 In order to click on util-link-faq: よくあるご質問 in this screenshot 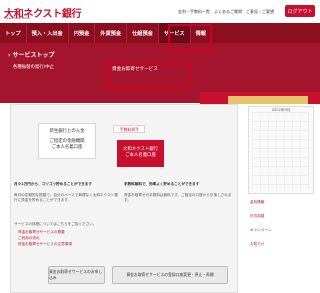, I will do `click(228, 12)`.